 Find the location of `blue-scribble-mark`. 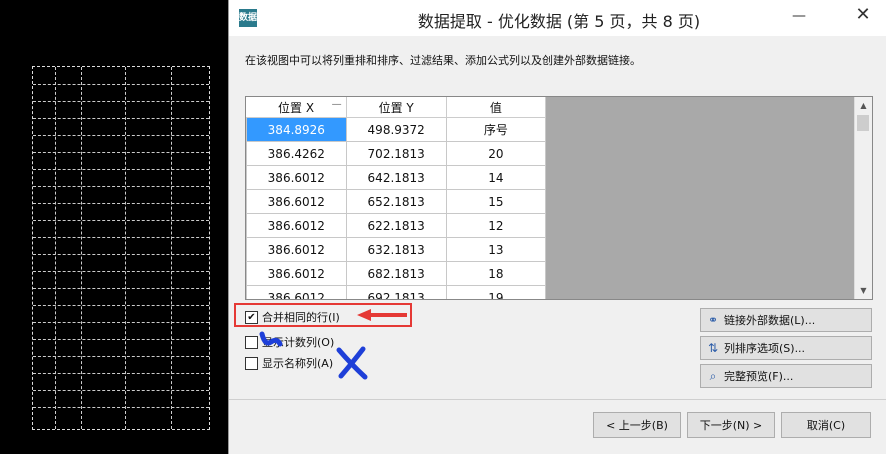

blue-scribble-mark is located at coordinates (271, 339).